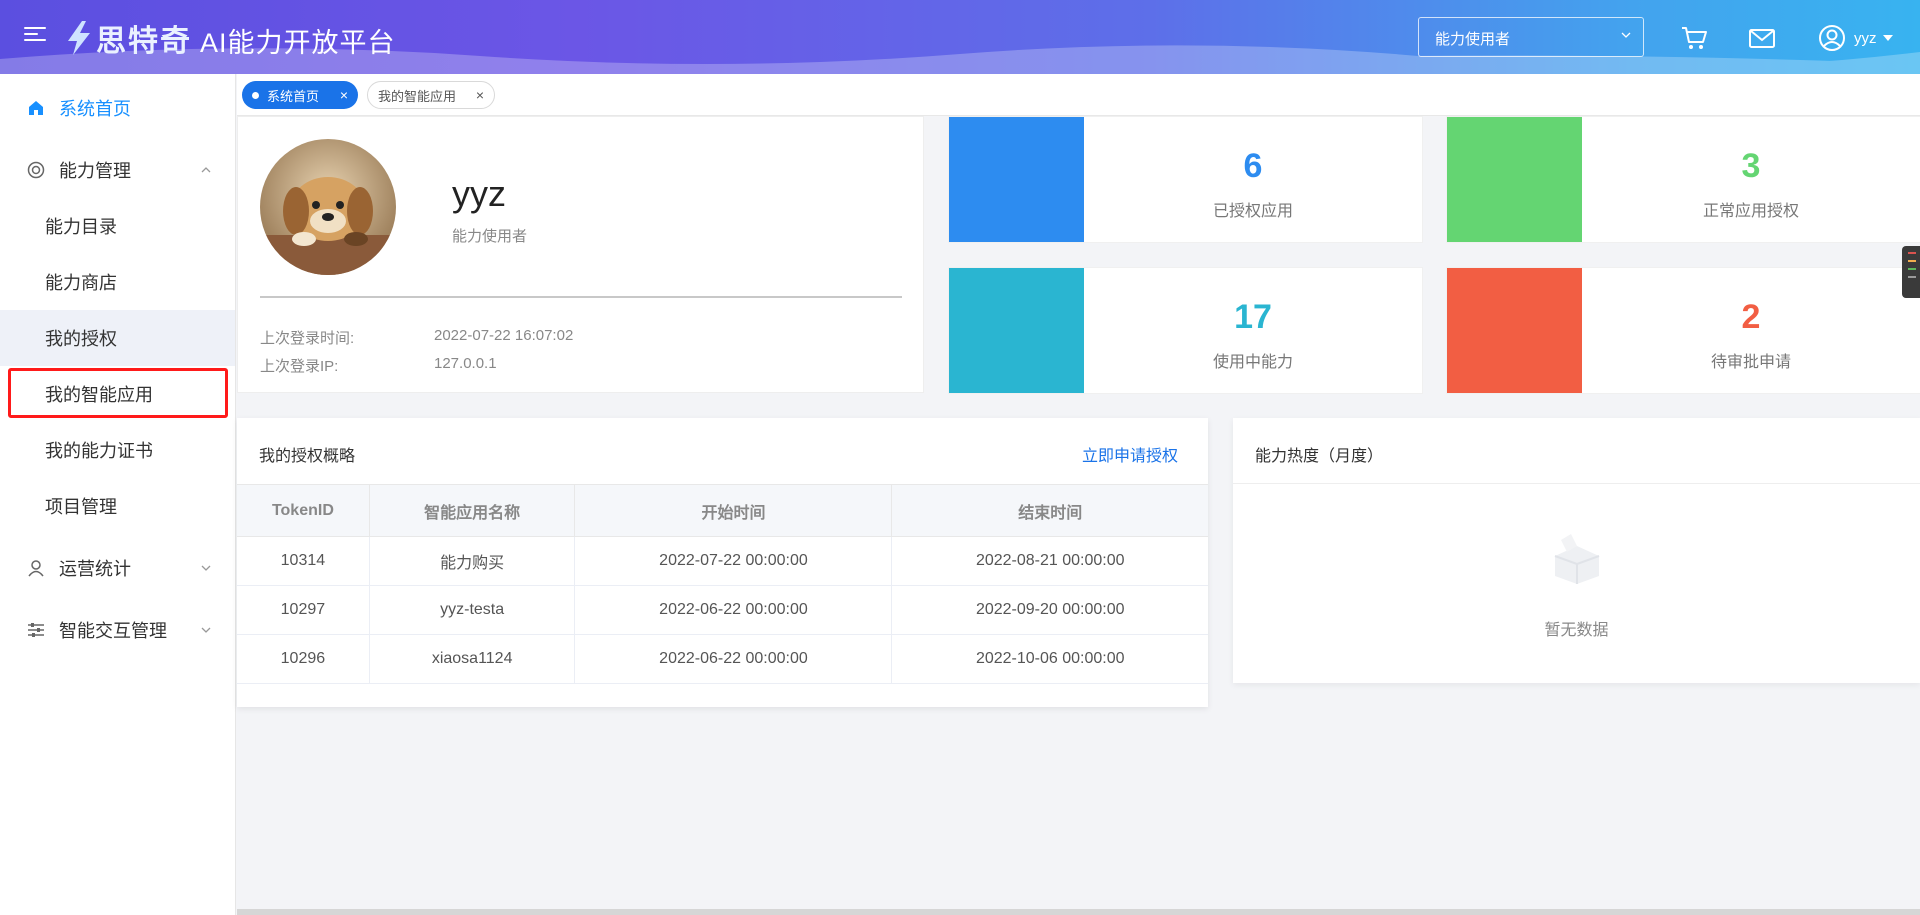 The image size is (1920, 915). What do you see at coordinates (1683, 179) in the screenshot?
I see `stat-card-normal-authorizations: 3 正常应用授权` at bounding box center [1683, 179].